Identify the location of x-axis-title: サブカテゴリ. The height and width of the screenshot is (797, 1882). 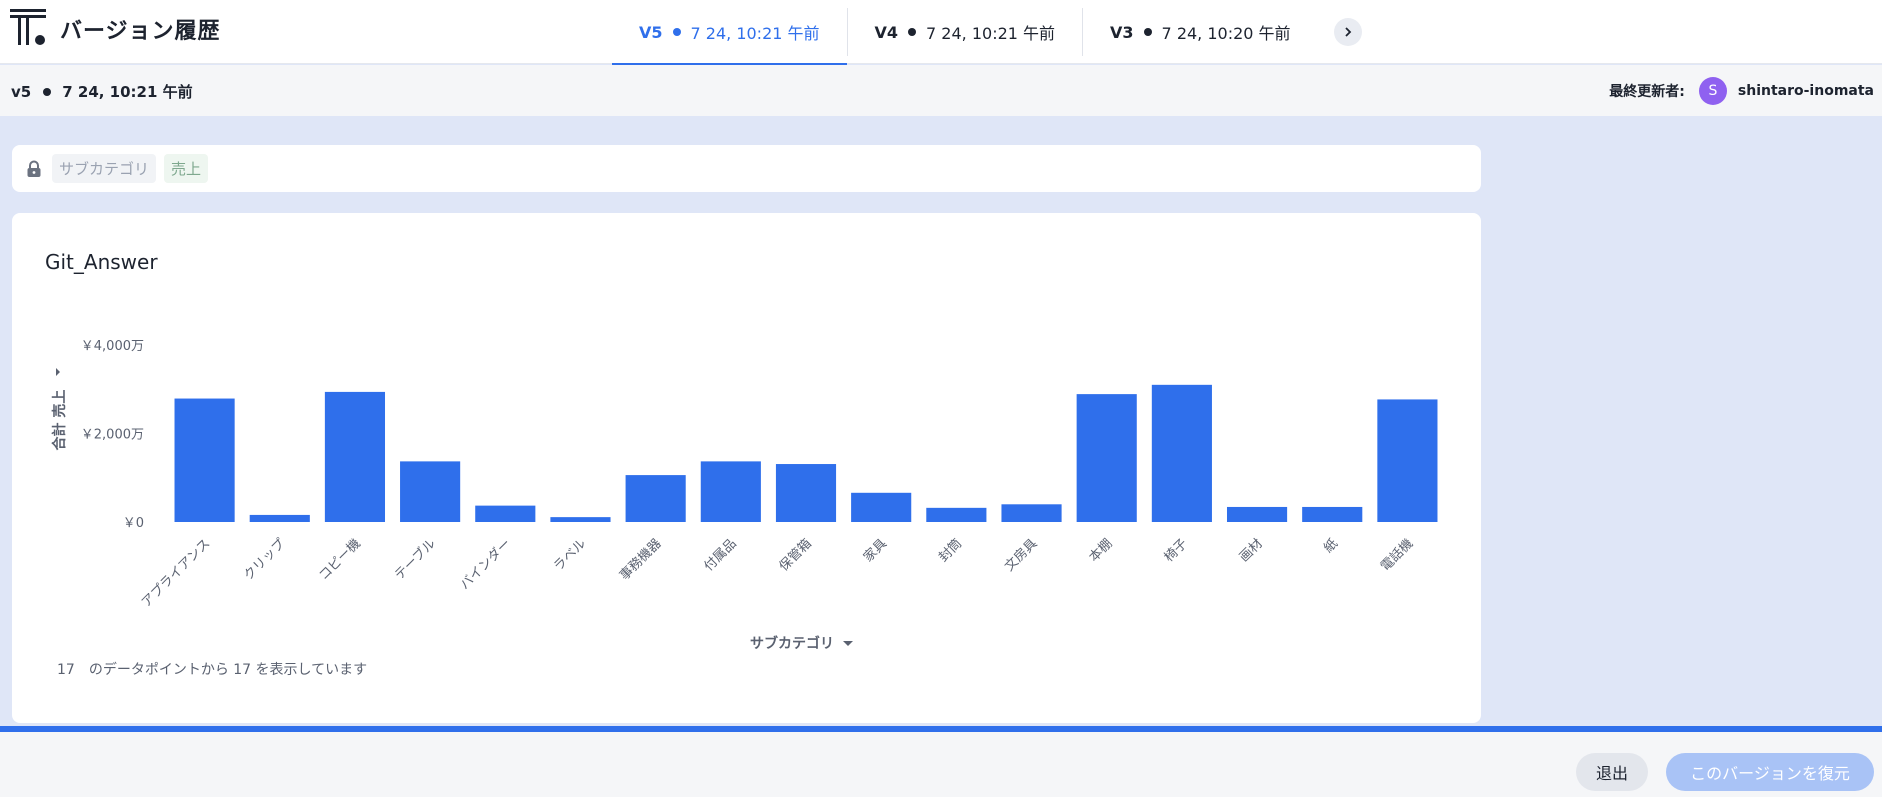
(801, 643).